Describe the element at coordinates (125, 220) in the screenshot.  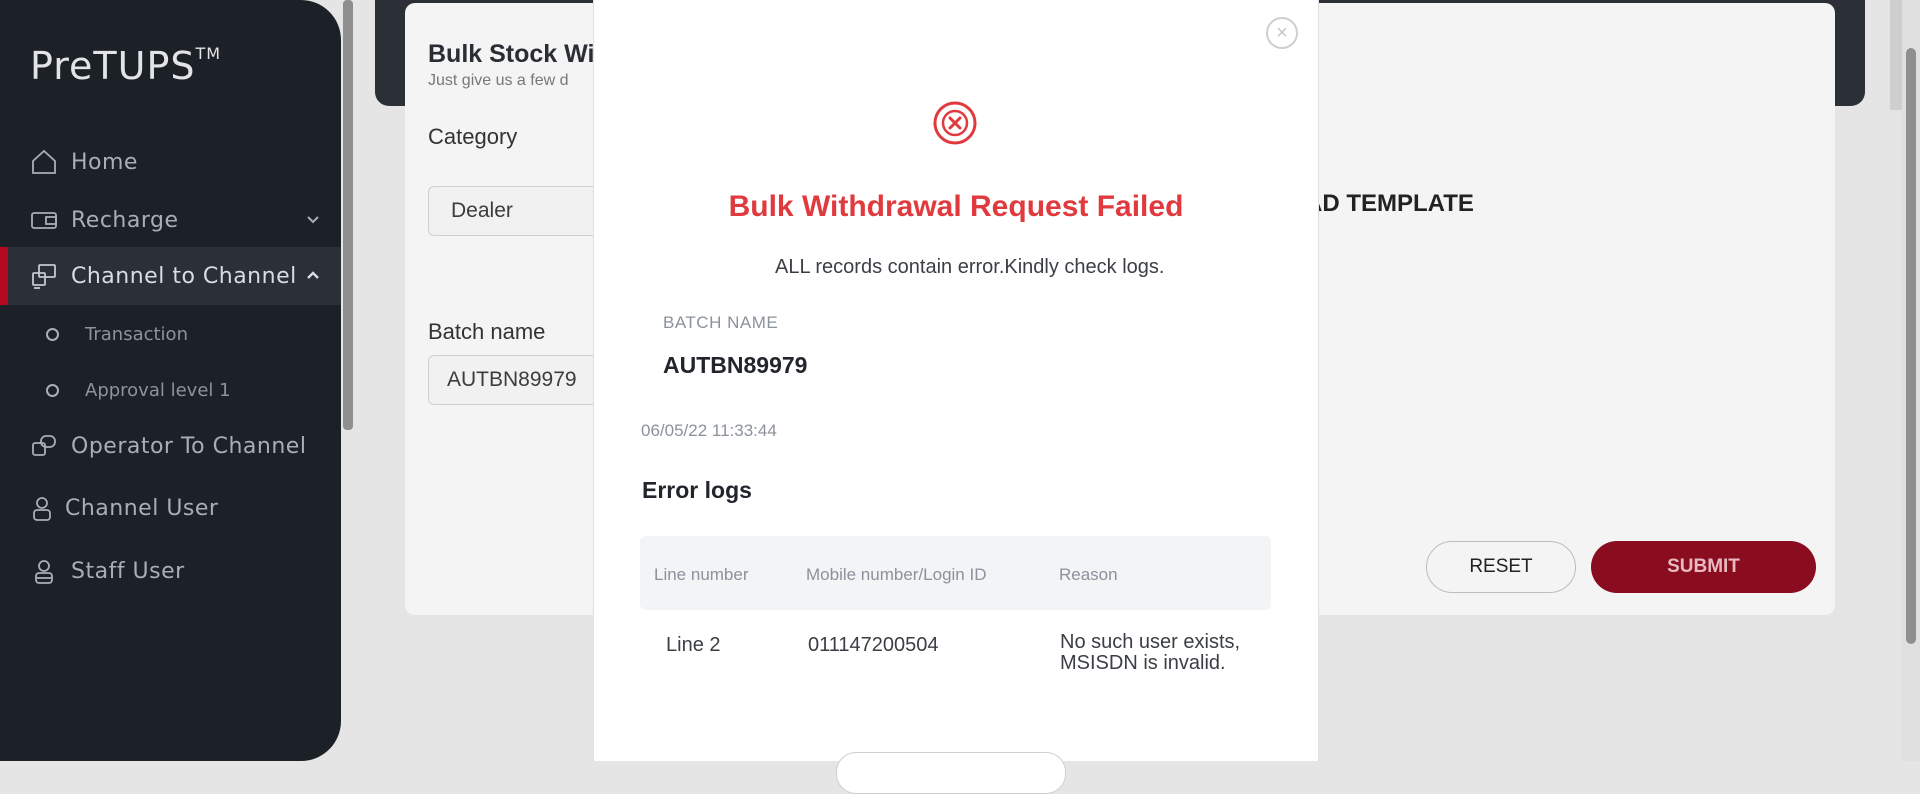
I see `sidebar-item-label: Recharge` at that location.